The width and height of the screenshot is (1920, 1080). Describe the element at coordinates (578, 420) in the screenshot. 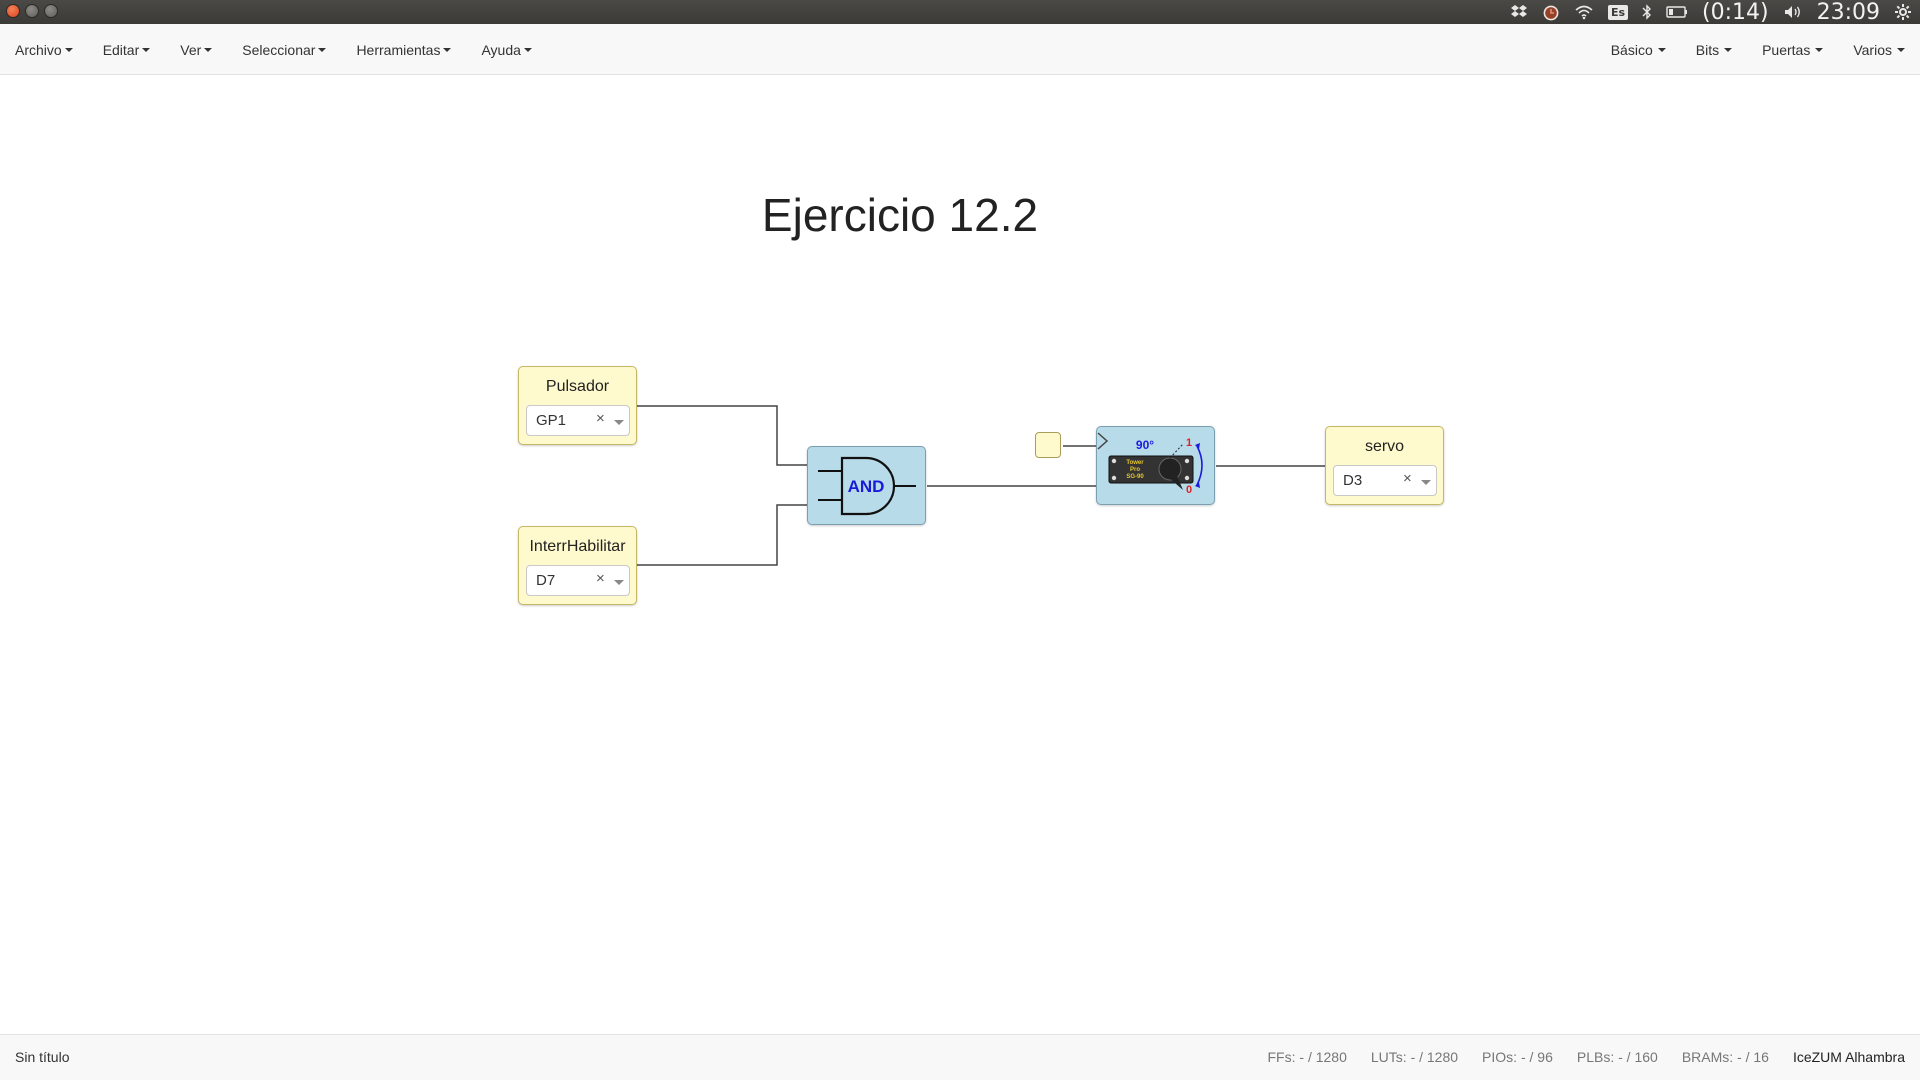

I see `pin-select: GP1 ×` at that location.